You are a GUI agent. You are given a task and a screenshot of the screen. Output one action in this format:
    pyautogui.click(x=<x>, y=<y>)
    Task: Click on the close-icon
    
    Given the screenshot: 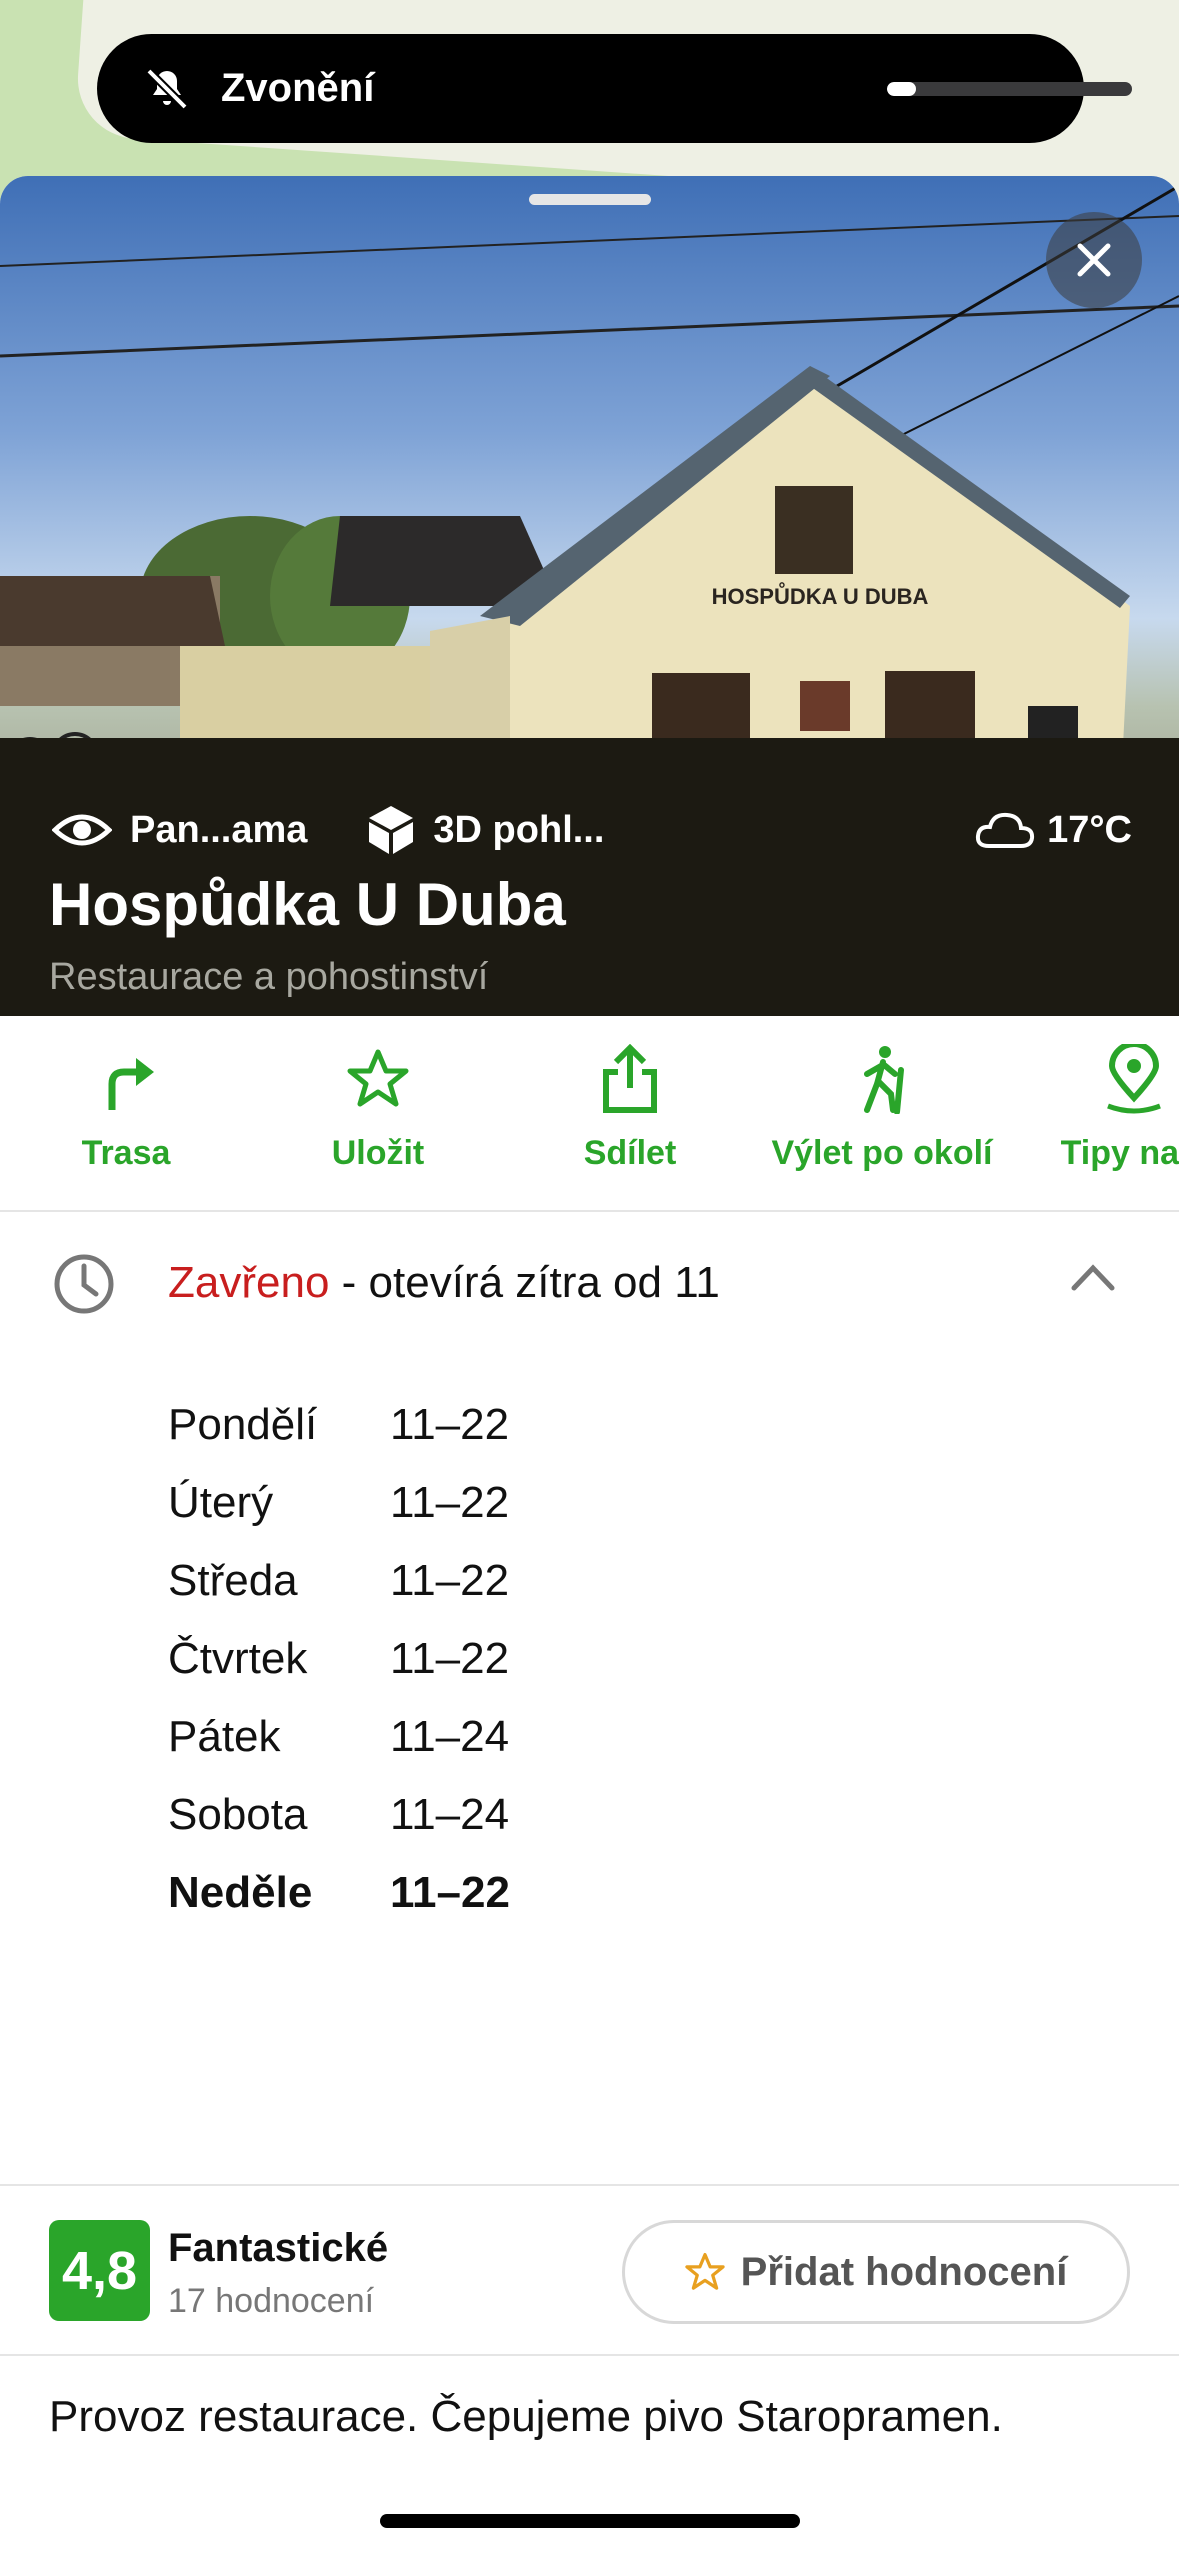 What is the action you would take?
    pyautogui.click(x=1094, y=260)
    